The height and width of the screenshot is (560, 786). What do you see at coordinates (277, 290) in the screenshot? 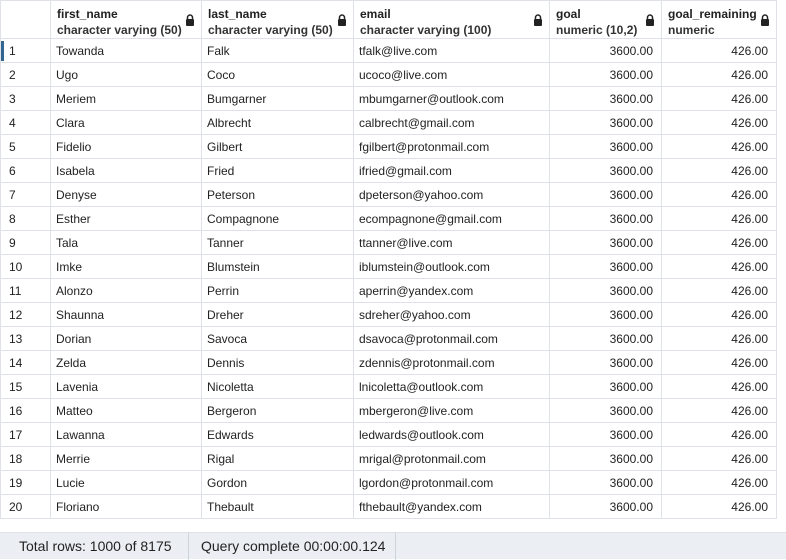
I see `cell-last-name: Perrin` at bounding box center [277, 290].